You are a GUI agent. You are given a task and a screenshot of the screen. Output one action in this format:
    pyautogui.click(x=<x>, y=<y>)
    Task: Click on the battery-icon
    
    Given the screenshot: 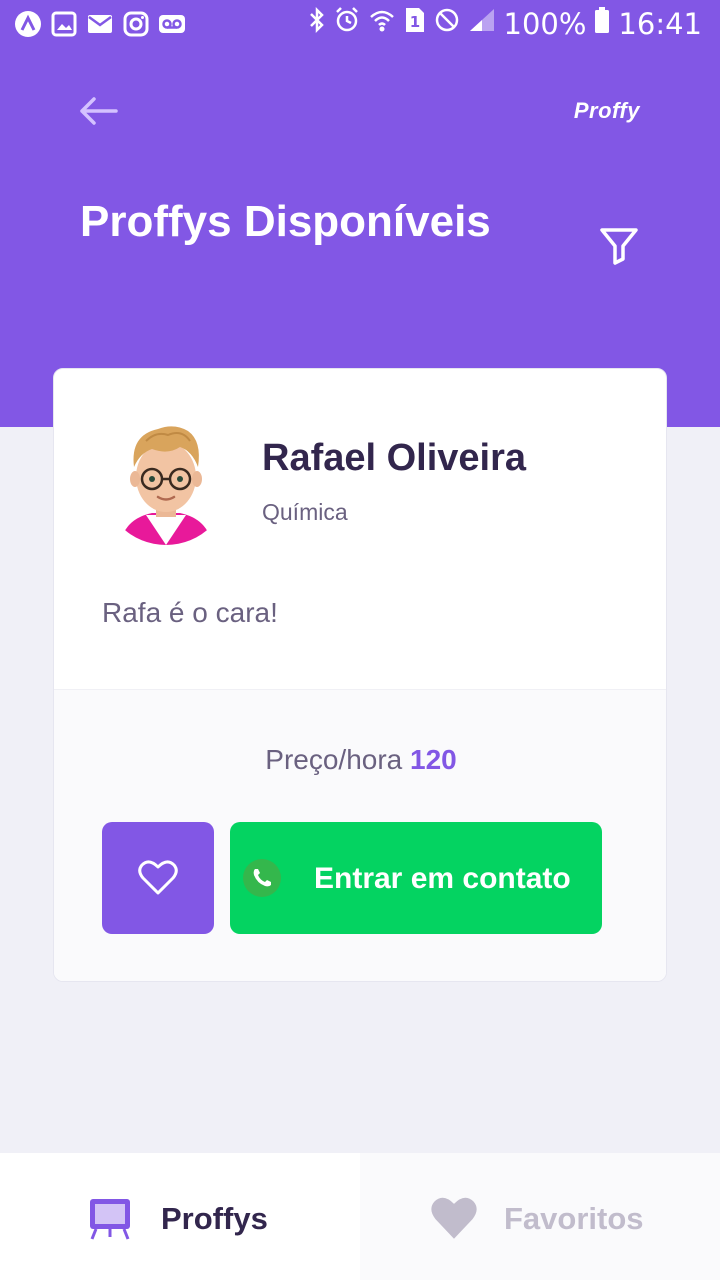 What is the action you would take?
    pyautogui.click(x=602, y=24)
    